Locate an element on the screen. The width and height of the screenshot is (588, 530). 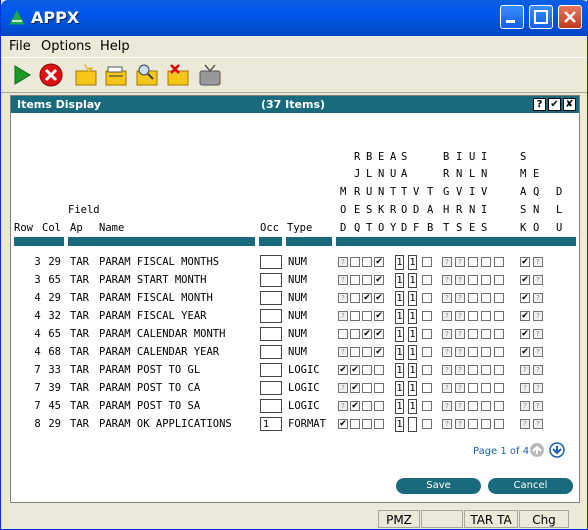
help-button: ? is located at coordinates (539, 104).